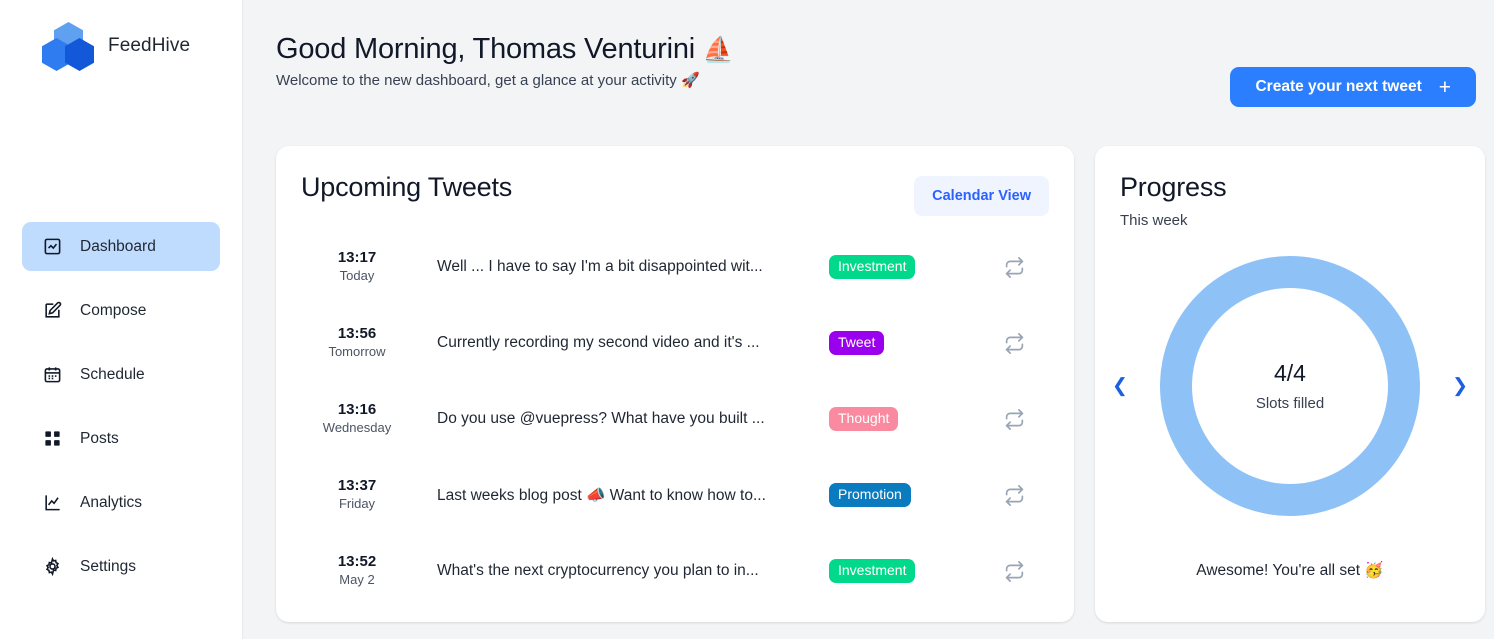 The height and width of the screenshot is (639, 1494). What do you see at coordinates (718, 50) in the screenshot?
I see `sailboat-icon: ⛵` at bounding box center [718, 50].